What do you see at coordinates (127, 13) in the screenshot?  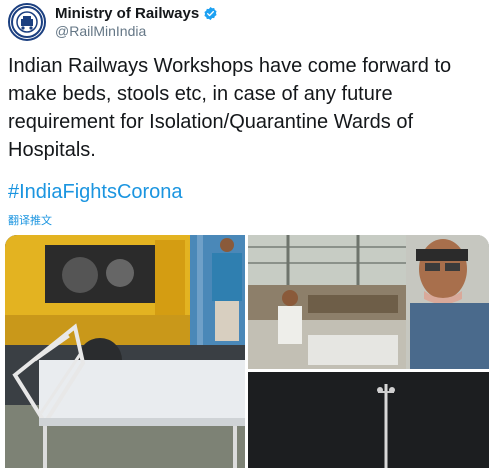 I see `display-name: Ministry of Railways` at bounding box center [127, 13].